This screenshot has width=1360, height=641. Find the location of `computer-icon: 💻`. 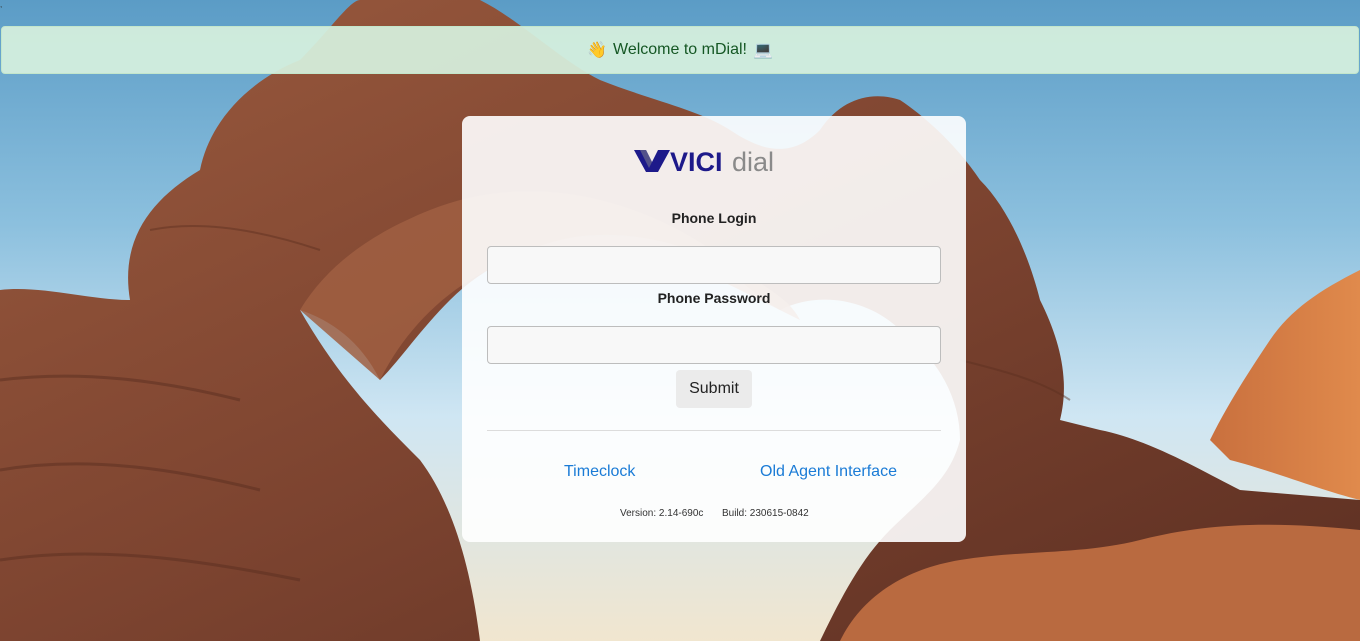

computer-icon: 💻 is located at coordinates (762, 50).